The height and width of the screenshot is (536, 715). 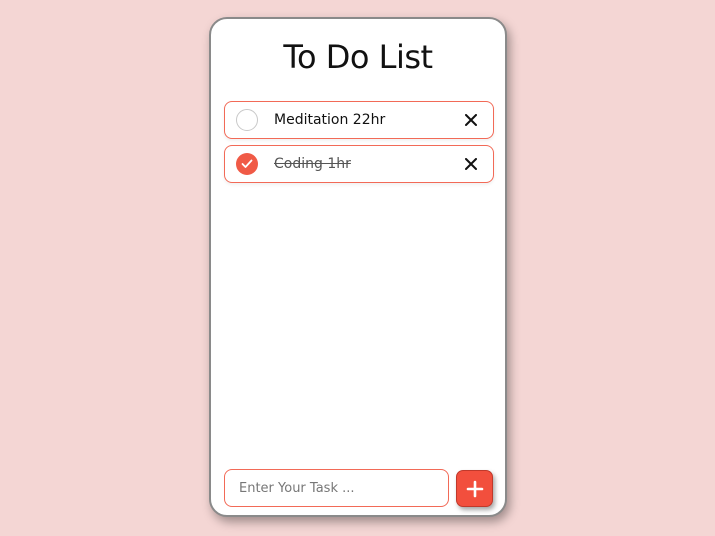 I want to click on task-label: Meditation 22hr, so click(x=330, y=120).